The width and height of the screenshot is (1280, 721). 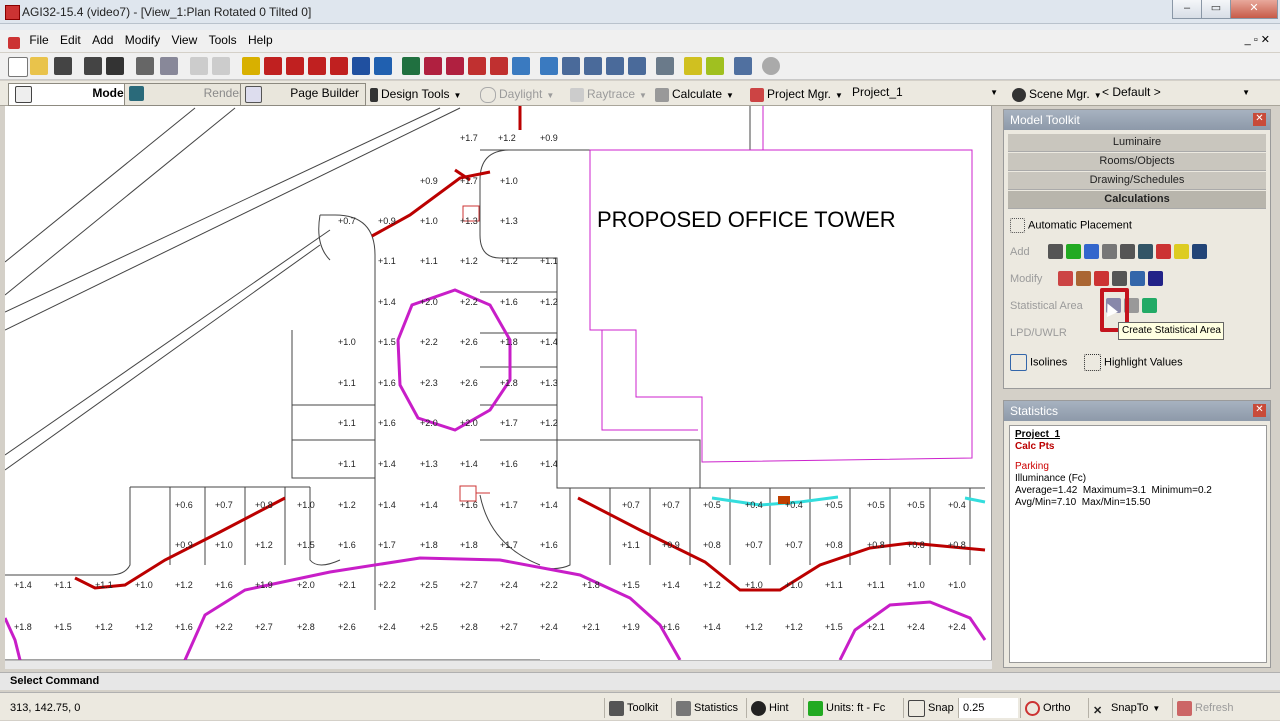 I want to click on toolkit-section-luminaire: Luminaire, so click(x=1137, y=143).